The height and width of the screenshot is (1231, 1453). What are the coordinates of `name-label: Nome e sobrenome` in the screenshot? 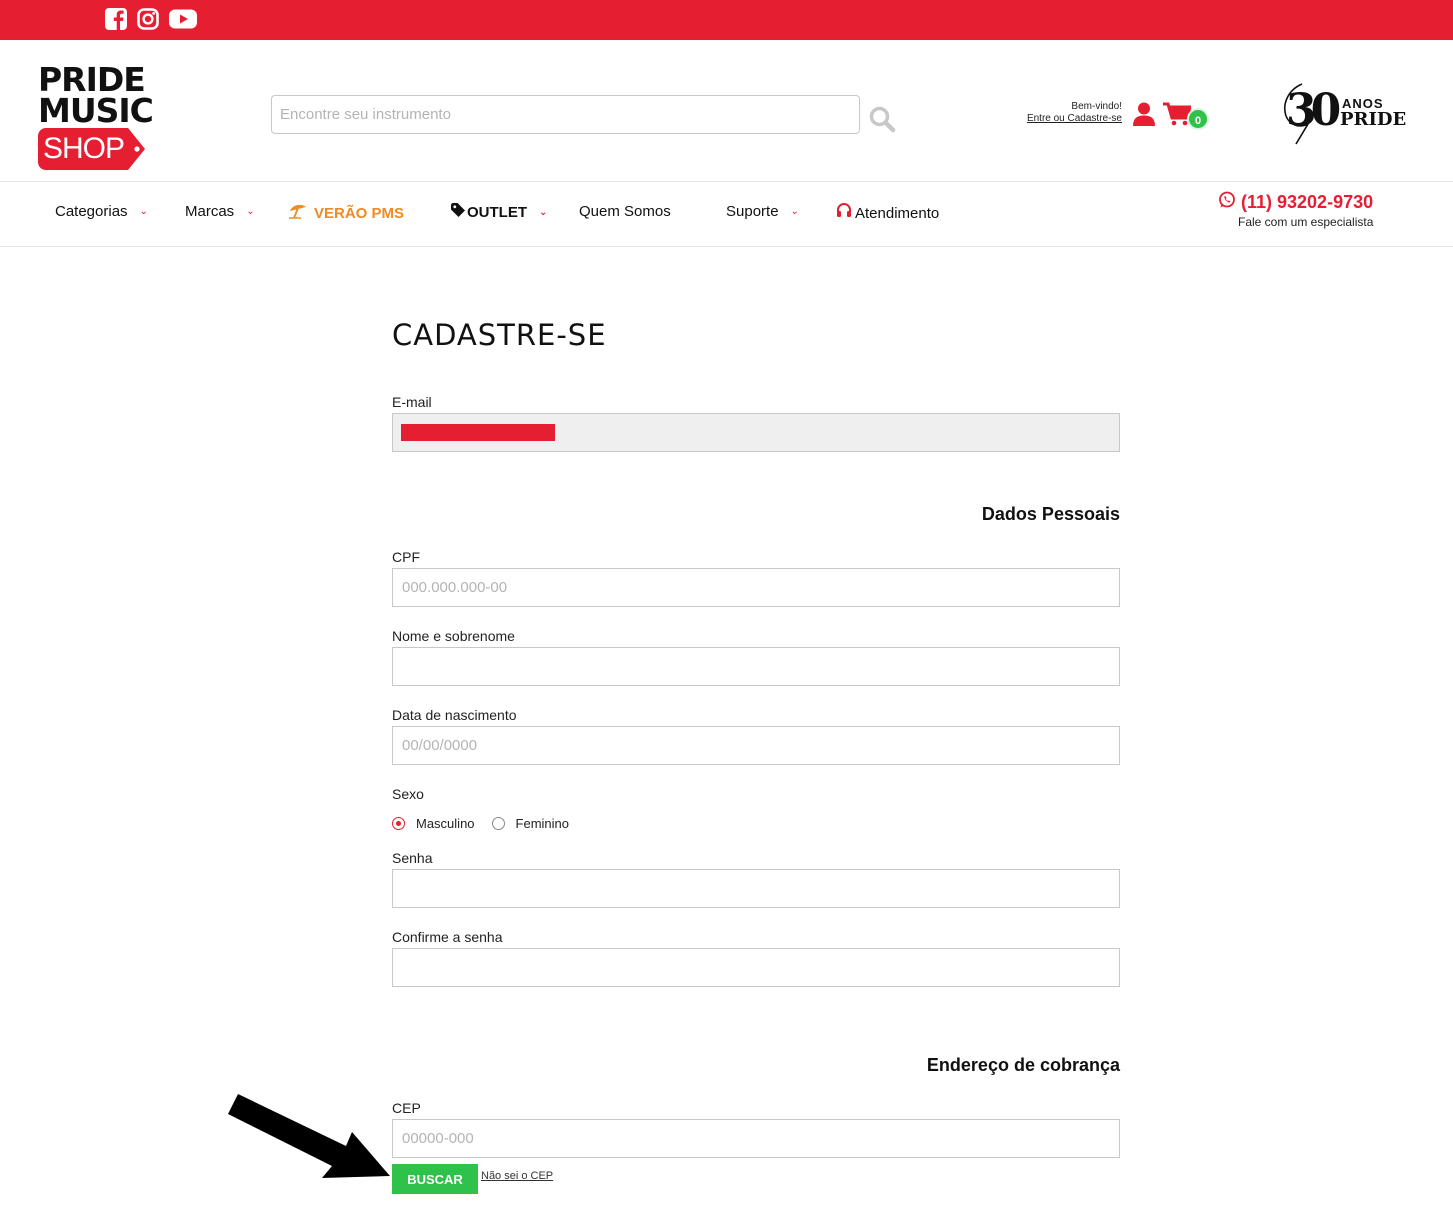 It's located at (453, 636).